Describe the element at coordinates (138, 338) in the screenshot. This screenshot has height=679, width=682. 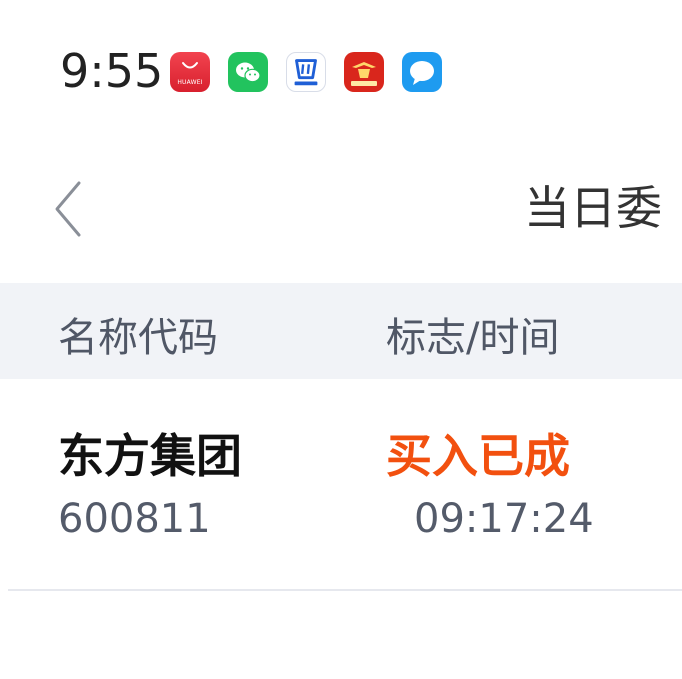
I see `header-name-code: 名称代码` at that location.